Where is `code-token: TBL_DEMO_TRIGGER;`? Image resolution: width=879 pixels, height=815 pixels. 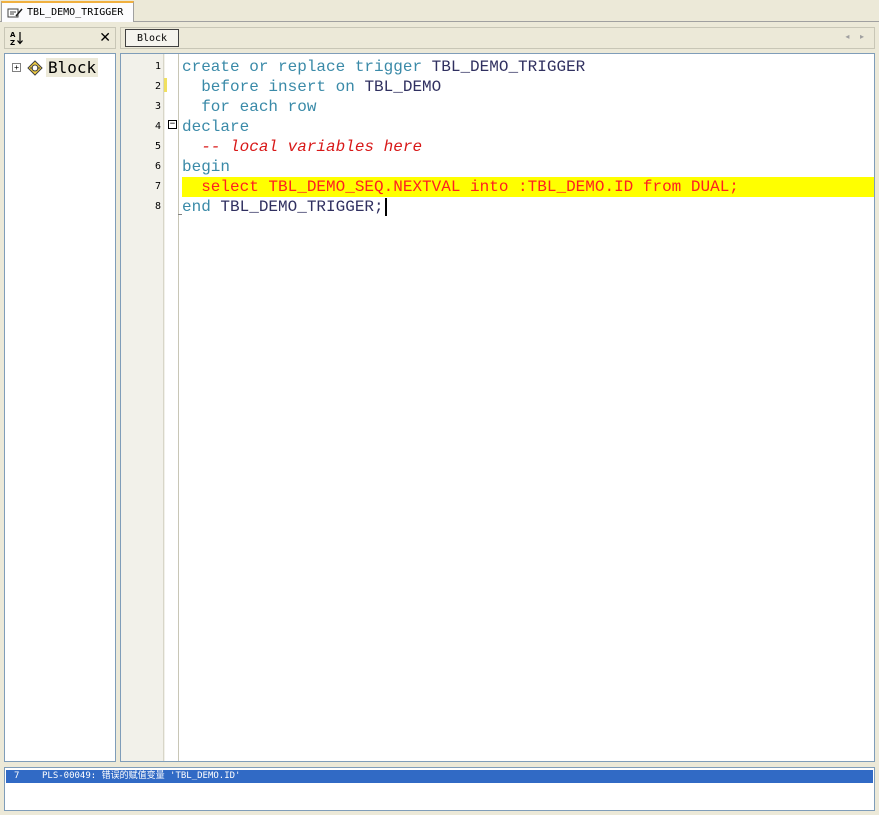 code-token: TBL_DEMO_TRIGGER; is located at coordinates (302, 207).